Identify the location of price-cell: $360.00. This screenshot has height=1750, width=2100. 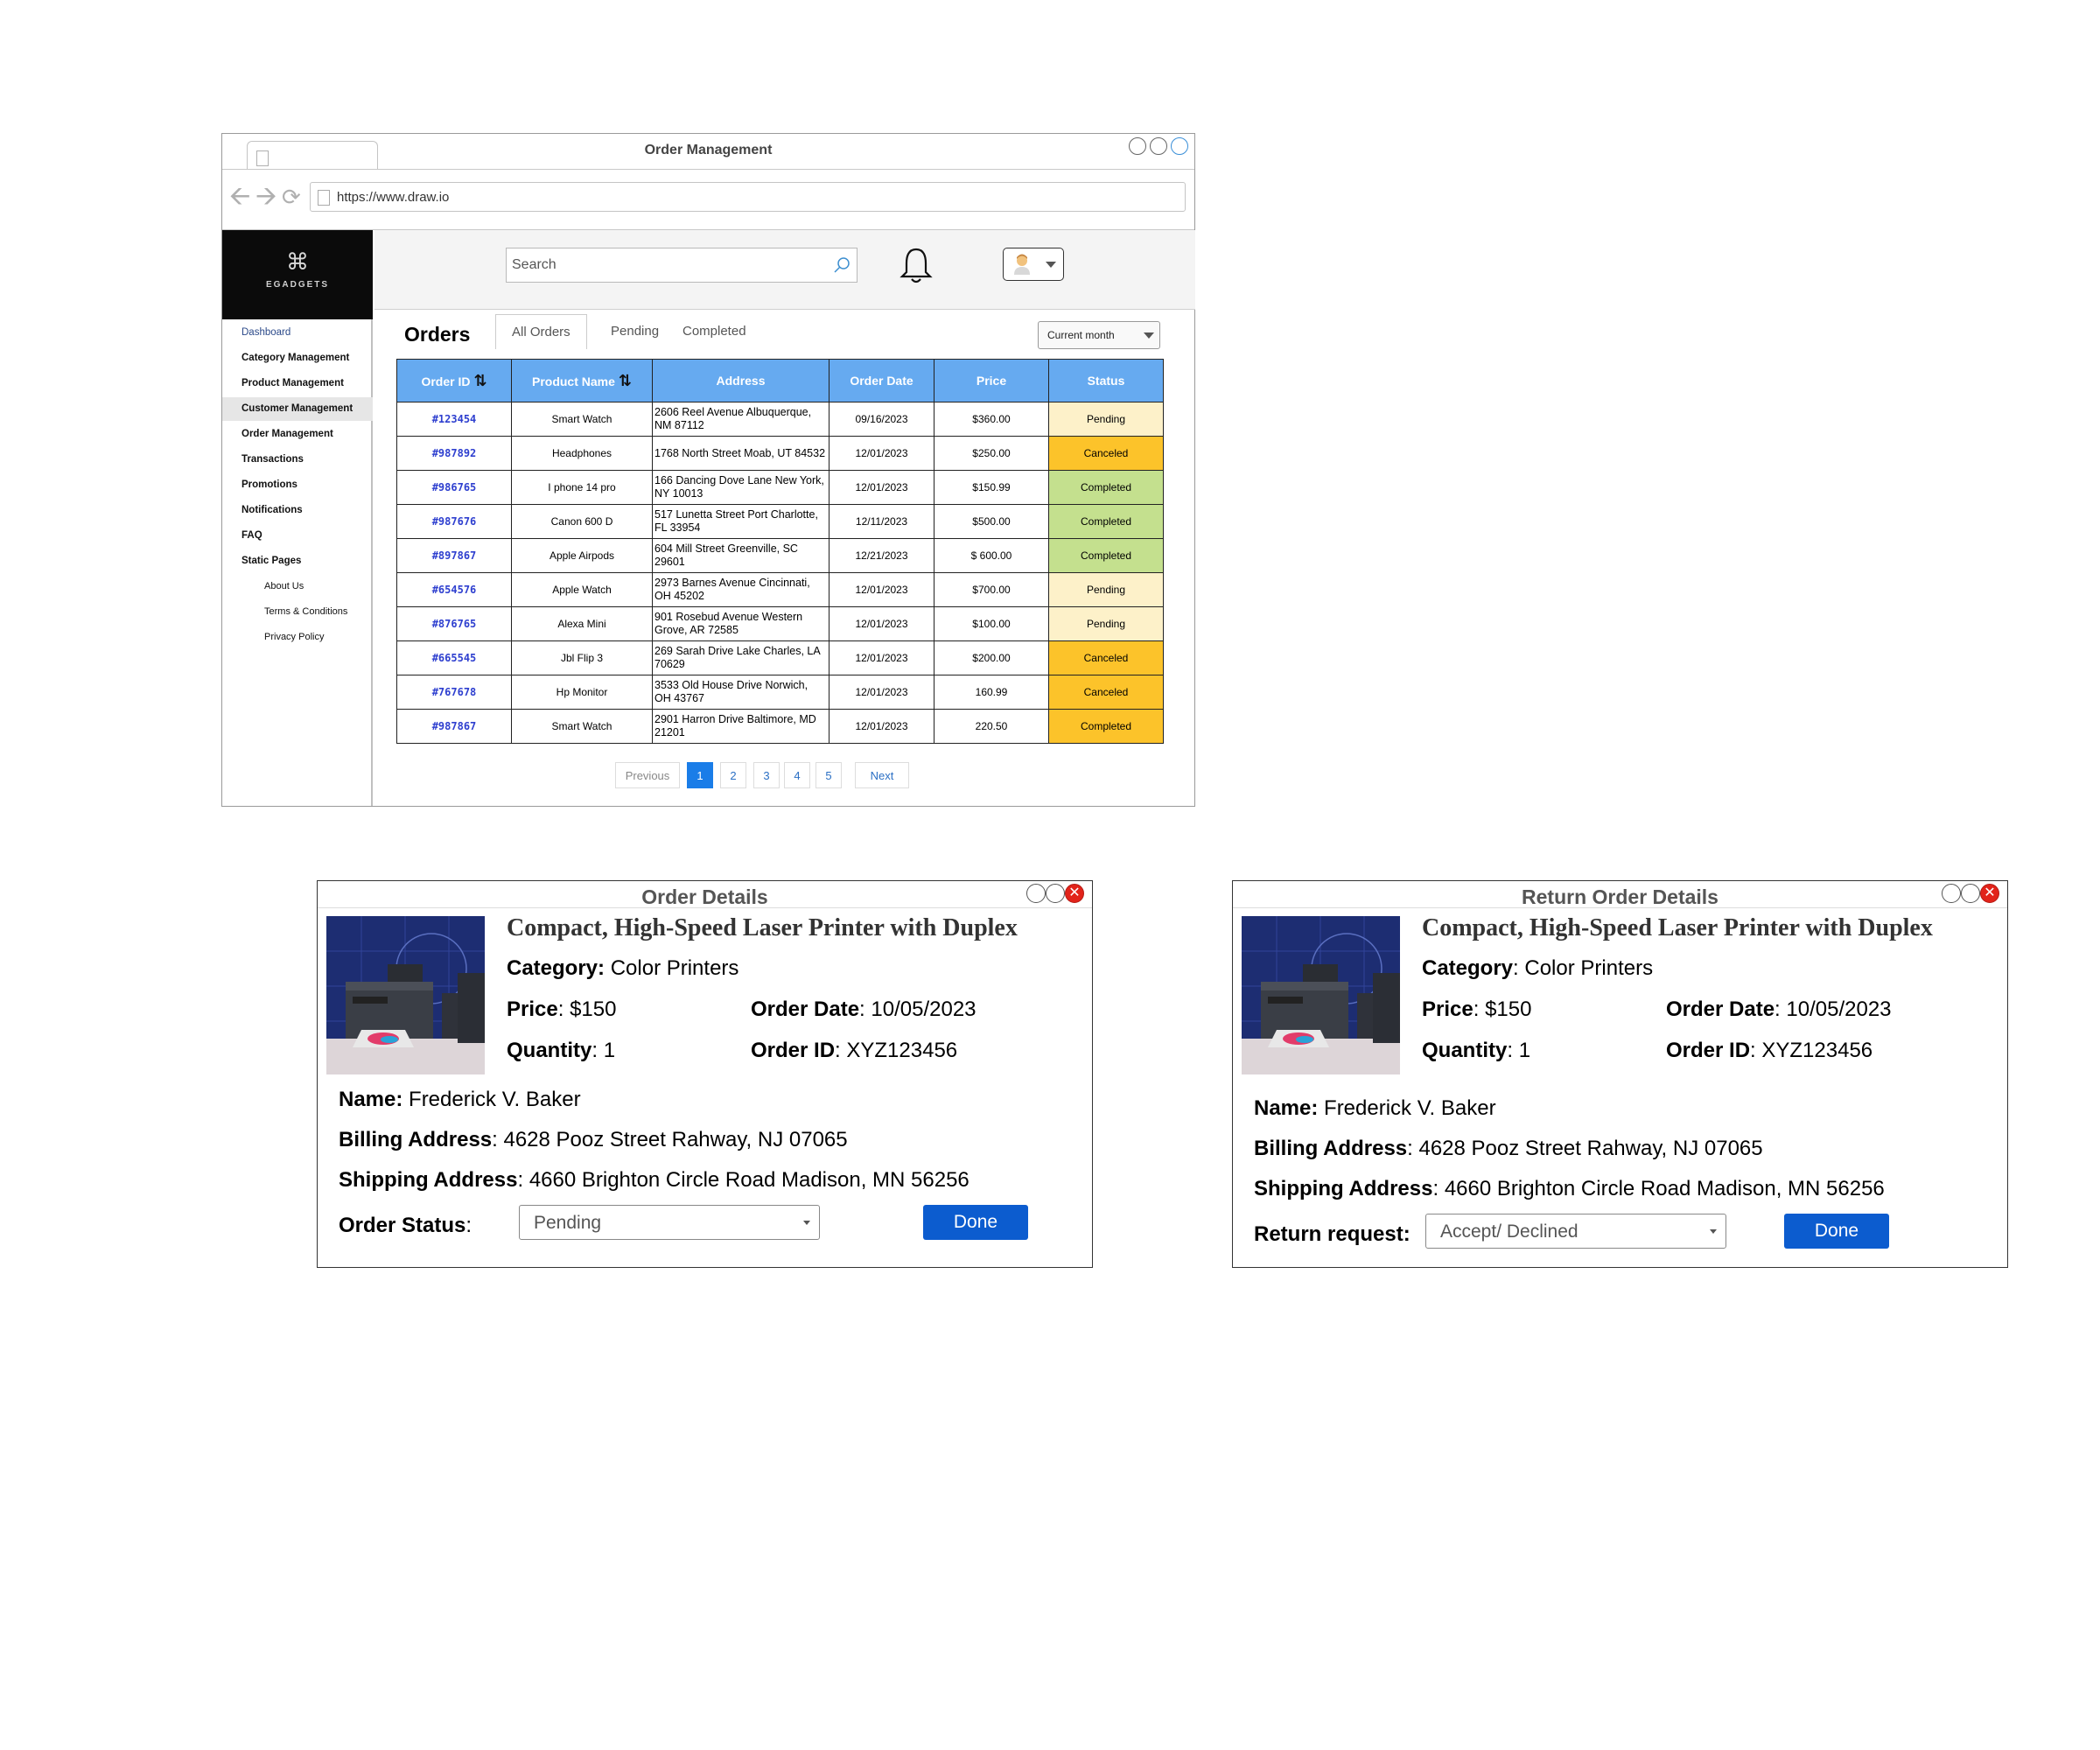
(991, 419).